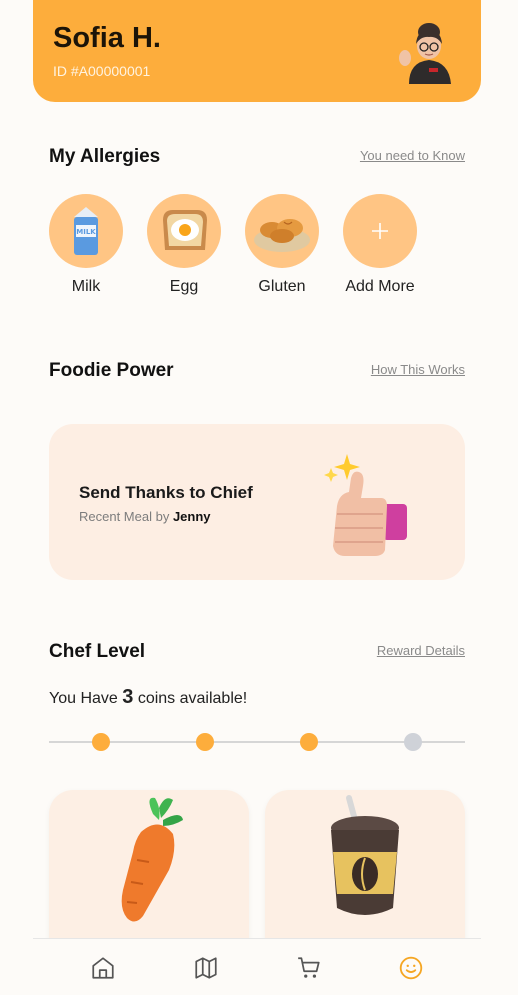 This screenshot has height=995, width=518. I want to click on allergy-label: Milk, so click(86, 286).